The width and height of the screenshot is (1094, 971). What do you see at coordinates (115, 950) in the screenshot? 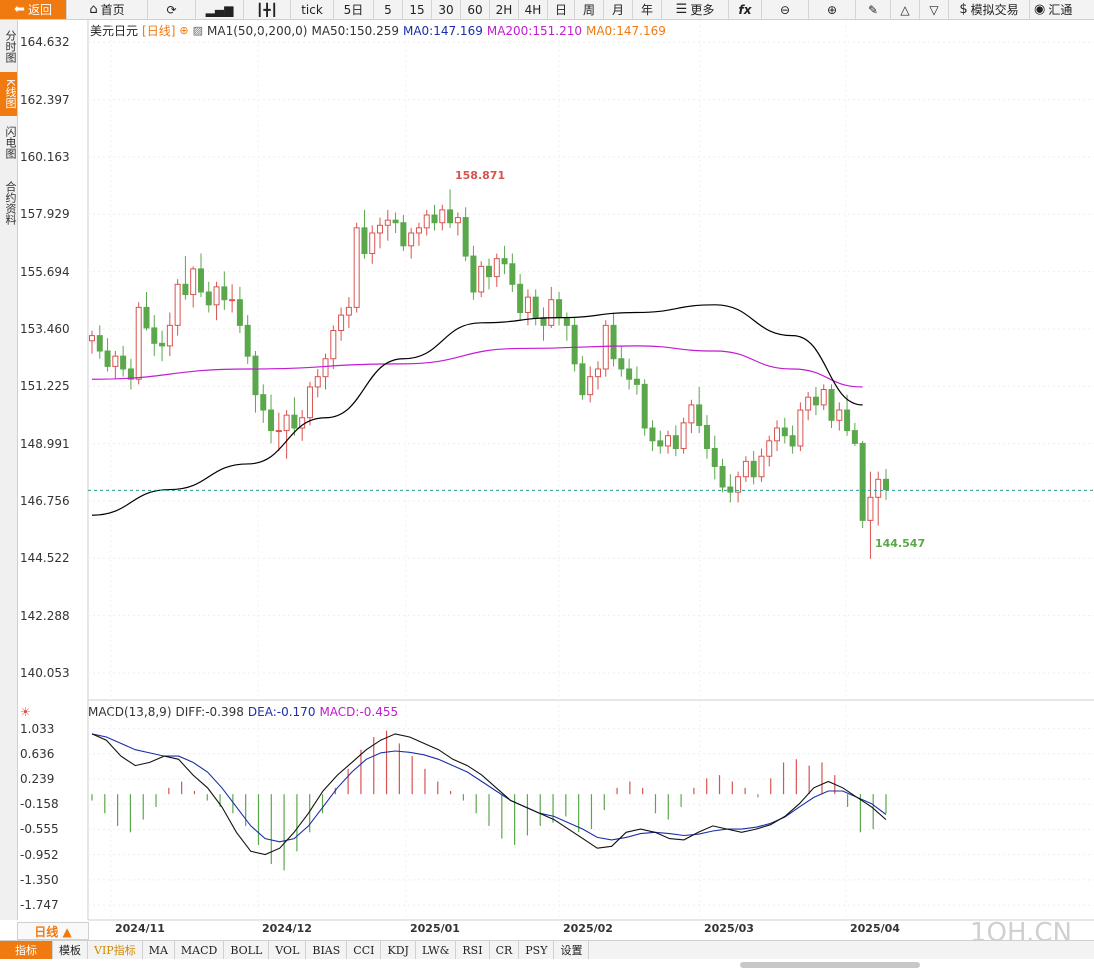
I see `tab-vip-indicator: VIP指标` at bounding box center [115, 950].